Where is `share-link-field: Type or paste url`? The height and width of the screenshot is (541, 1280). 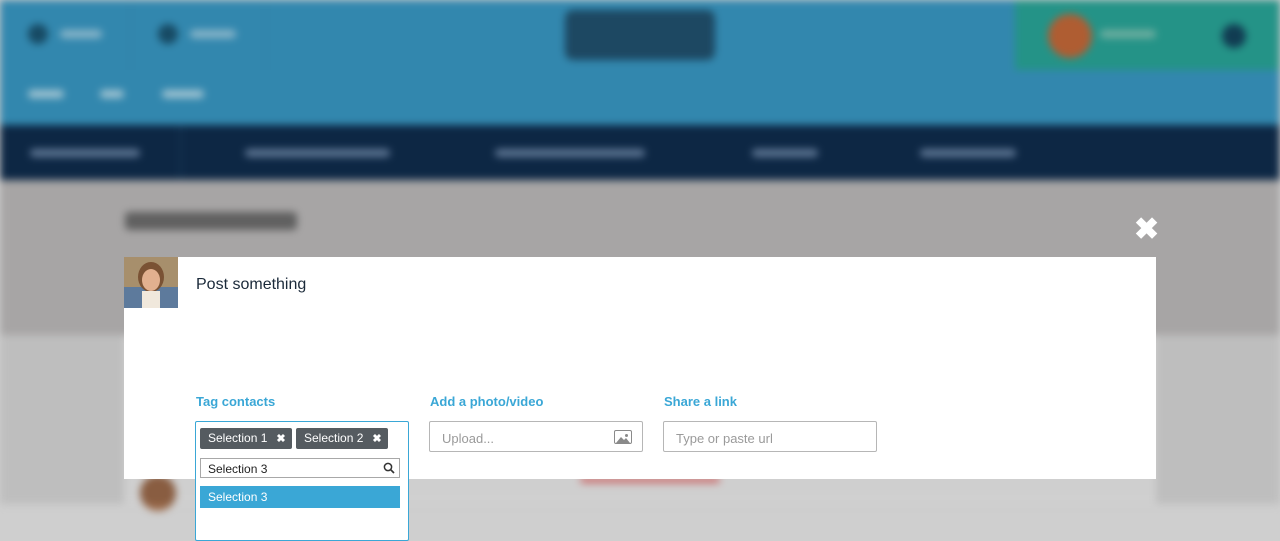
share-link-field: Type or paste url is located at coordinates (770, 436).